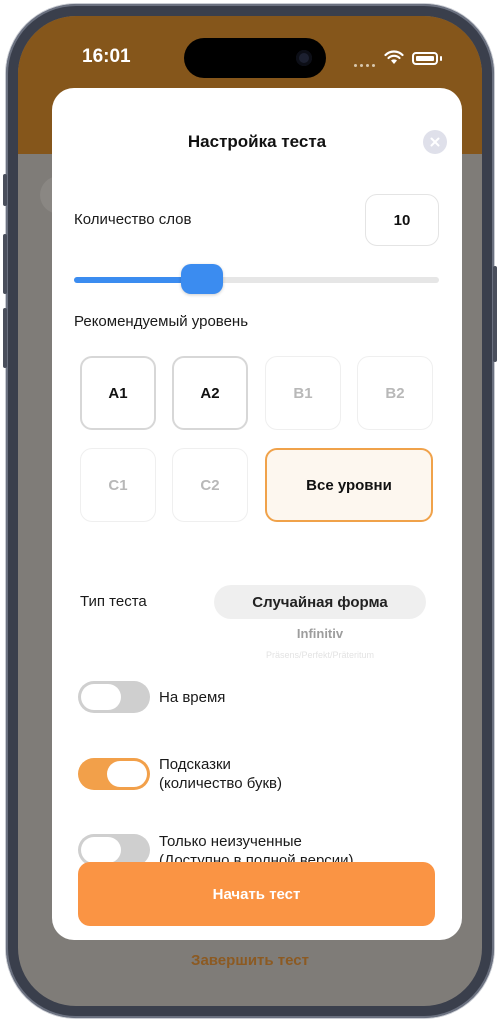 This screenshot has height=1024, width=500. Describe the element at coordinates (5, 190) in the screenshot. I see `action-button` at that location.